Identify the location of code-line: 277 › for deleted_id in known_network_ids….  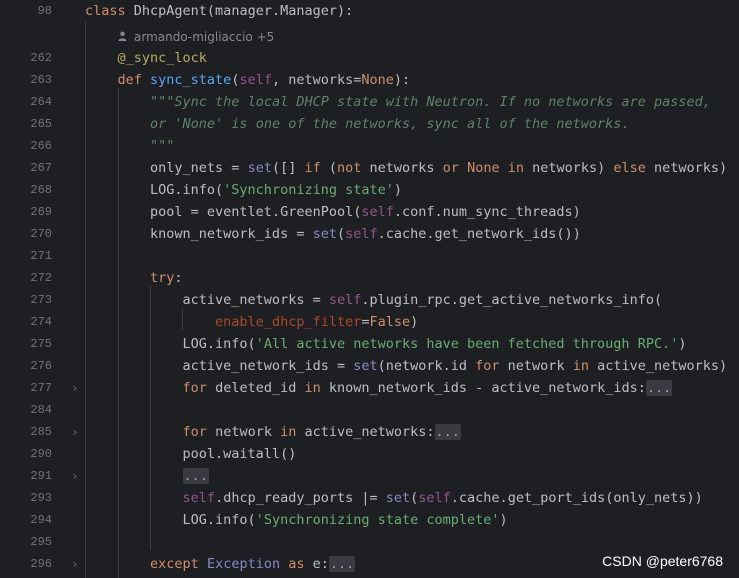
(369, 388).